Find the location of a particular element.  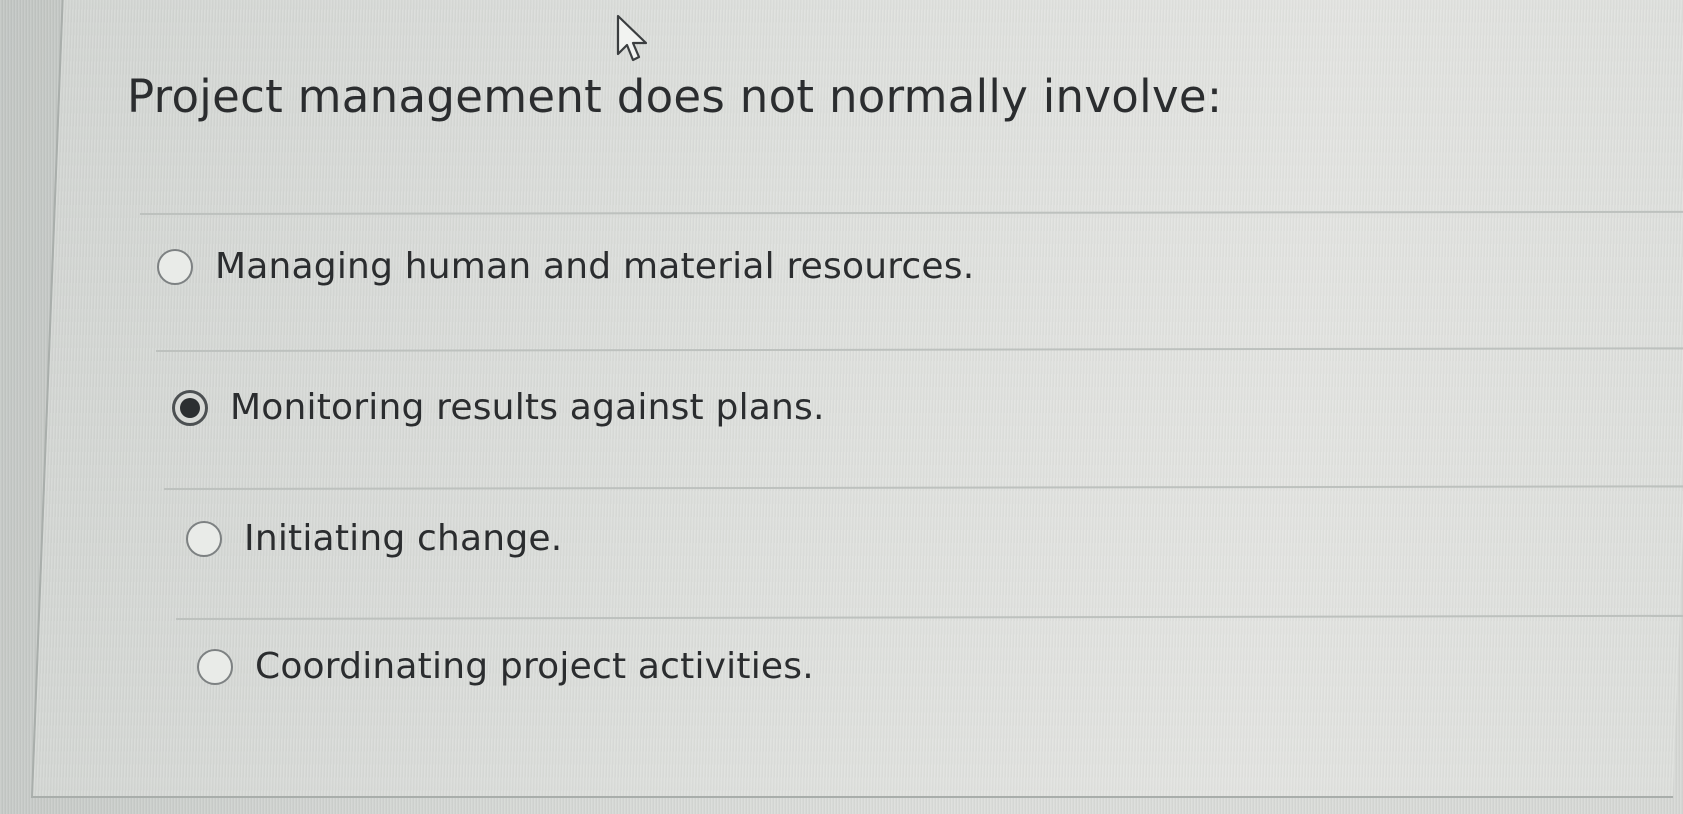

option-initiating-change: Initiating change. is located at coordinates (374, 538).